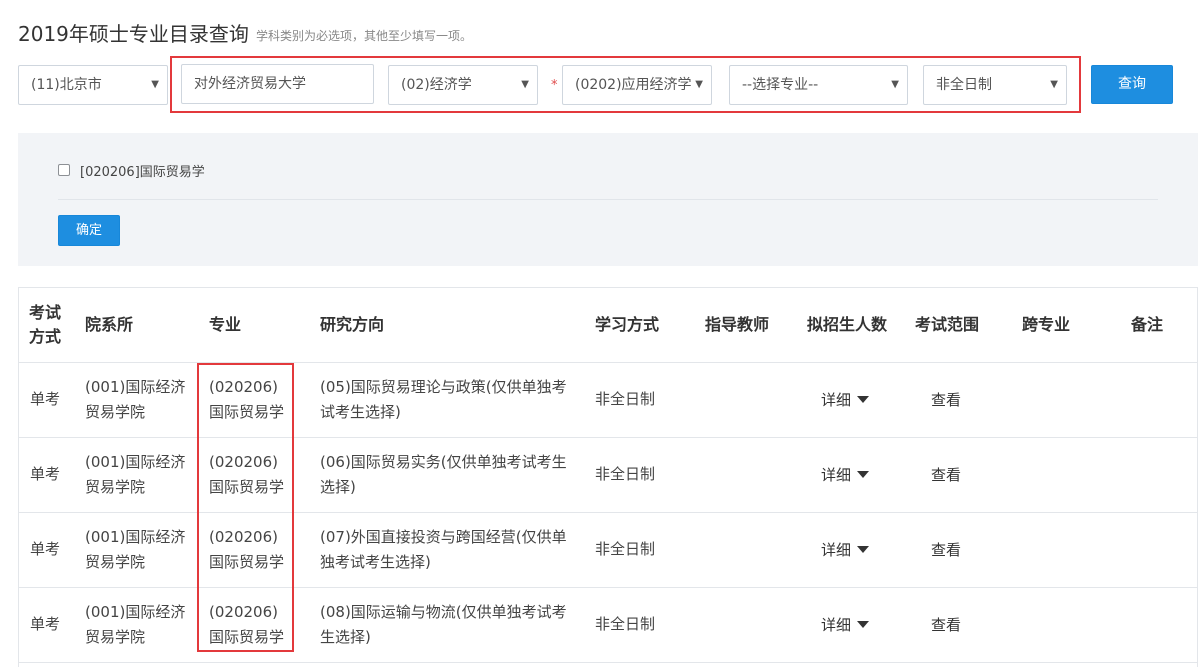  What do you see at coordinates (66, 85) in the screenshot?
I see `province-value: (11)北京市` at bounding box center [66, 85].